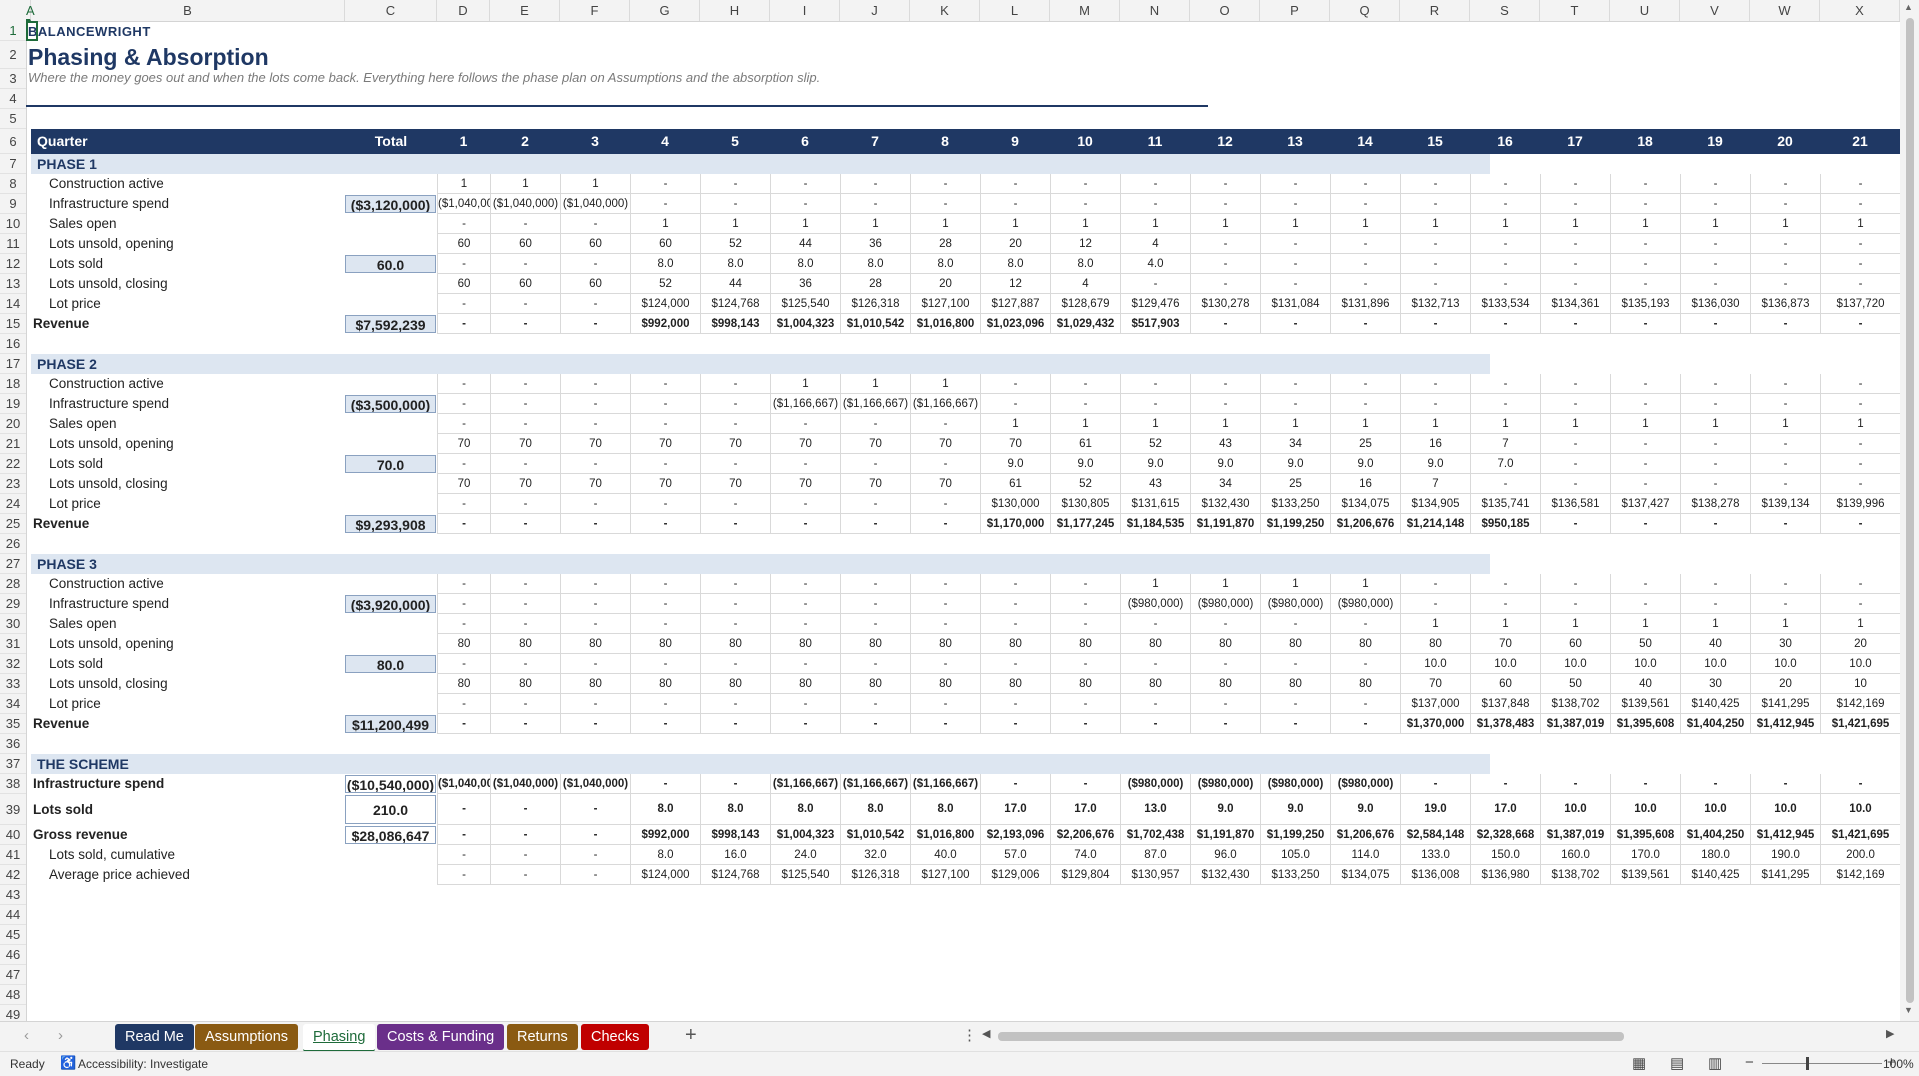 Image resolution: width=1919 pixels, height=1076 pixels. I want to click on value-cell: $1,184,535, so click(1155, 524).